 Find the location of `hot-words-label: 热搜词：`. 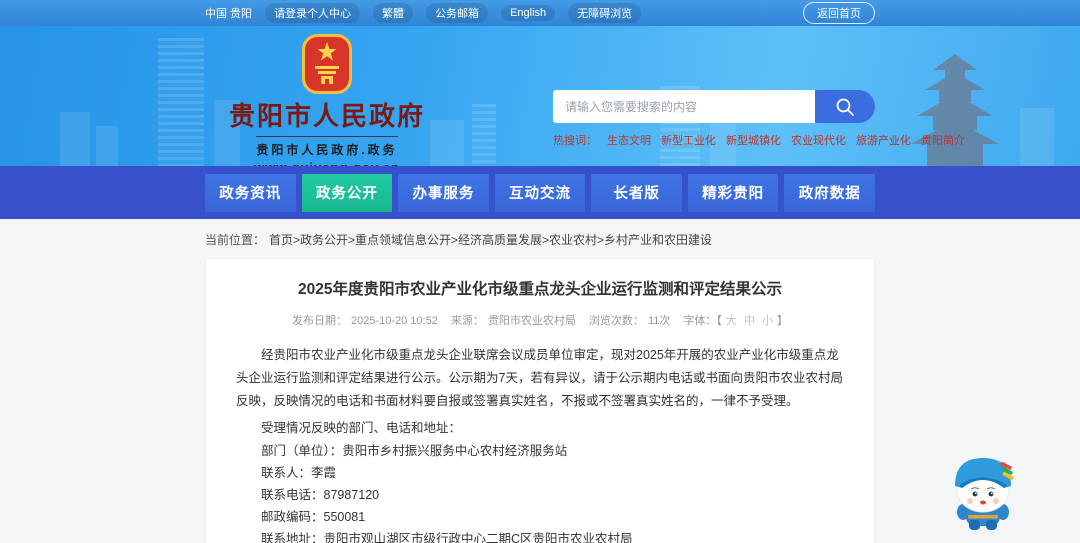

hot-words-label: 热搜词： is located at coordinates (575, 141).